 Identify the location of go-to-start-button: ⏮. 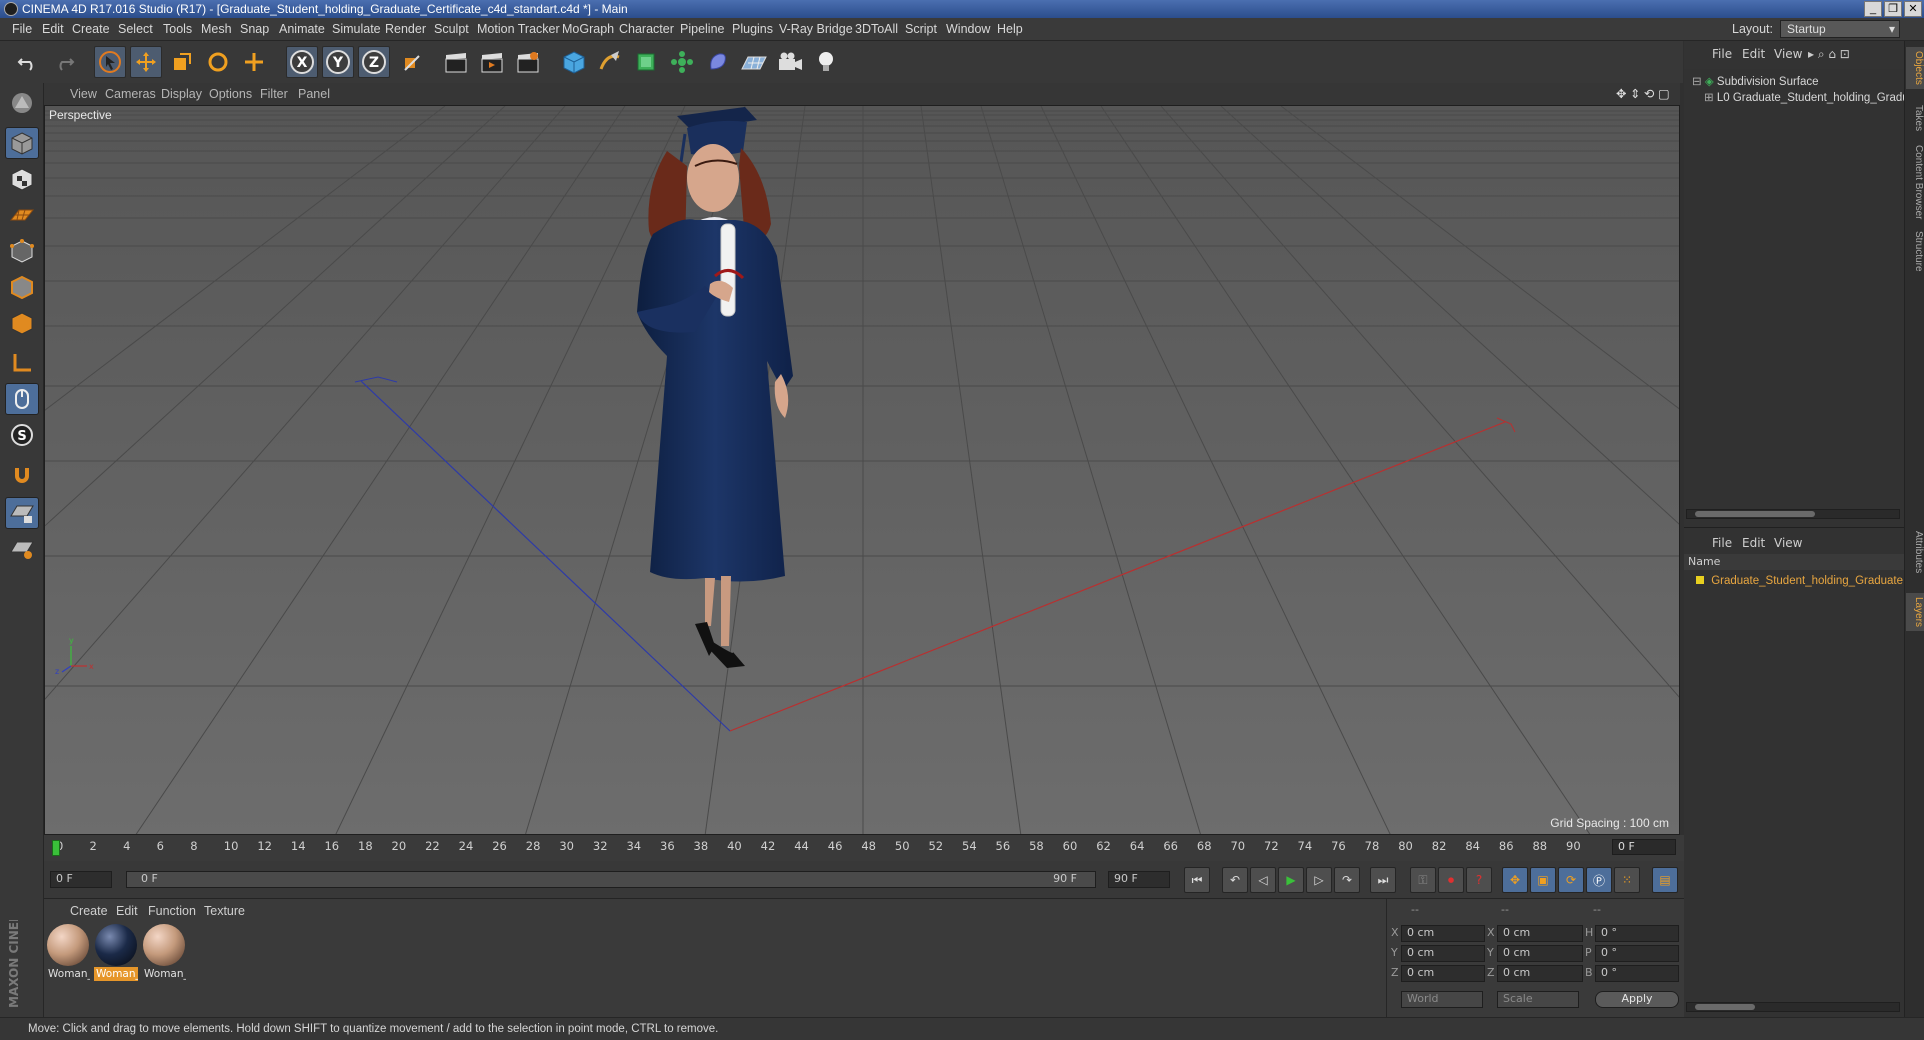
(1197, 880).